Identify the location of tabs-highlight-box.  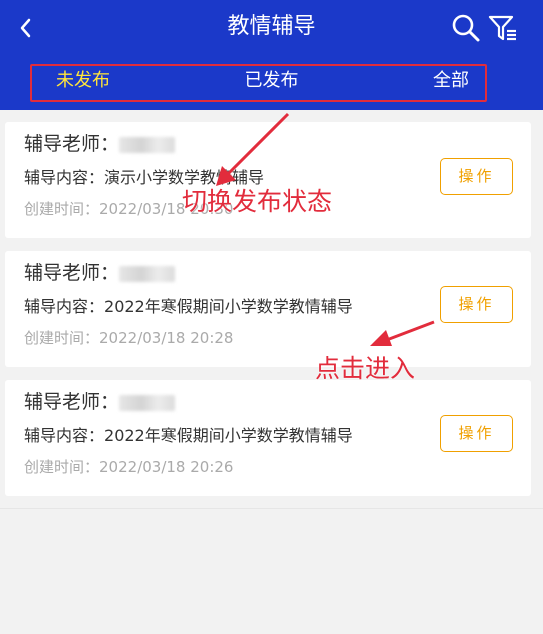
(258, 83).